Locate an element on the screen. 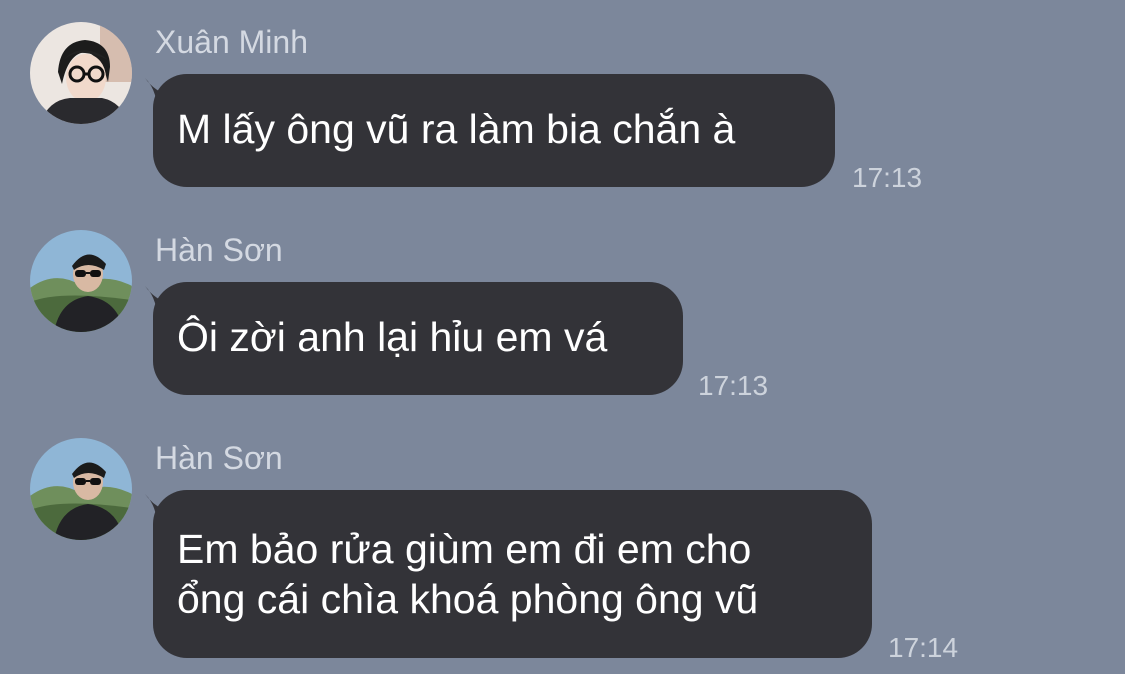 This screenshot has width=1125, height=674. message-text-line: M lấy ông vũ ra làm bia chắn à is located at coordinates (456, 129).